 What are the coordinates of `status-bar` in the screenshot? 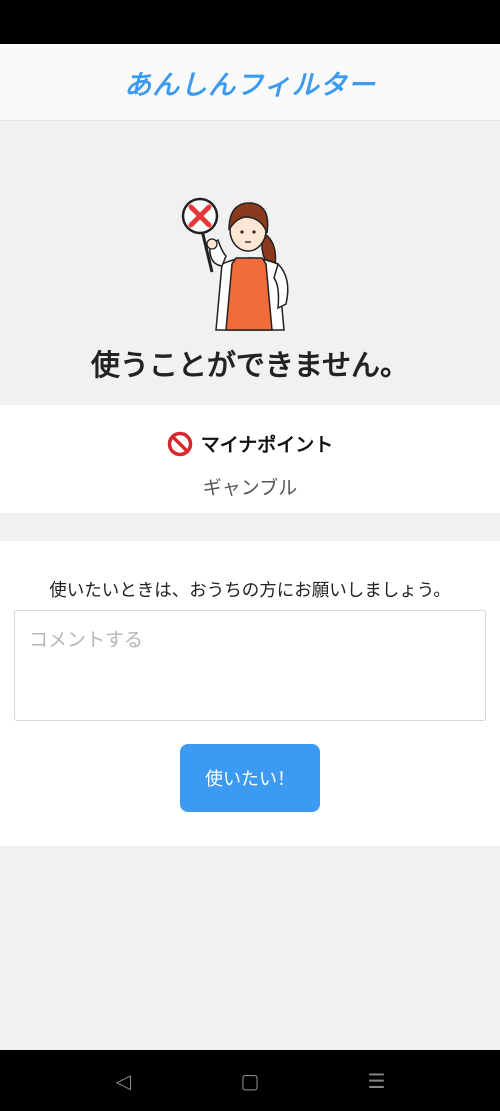 It's located at (250, 22).